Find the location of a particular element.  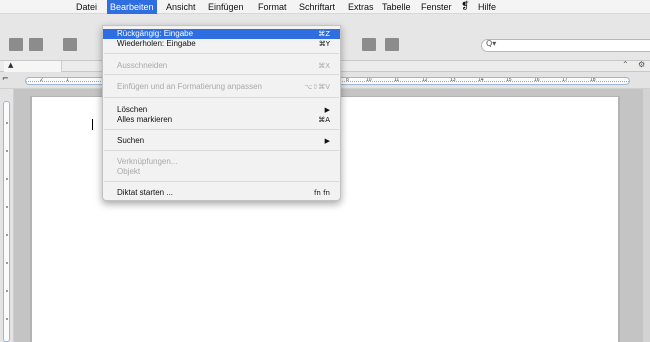

ruler-number: 8 is located at coordinates (347, 80).